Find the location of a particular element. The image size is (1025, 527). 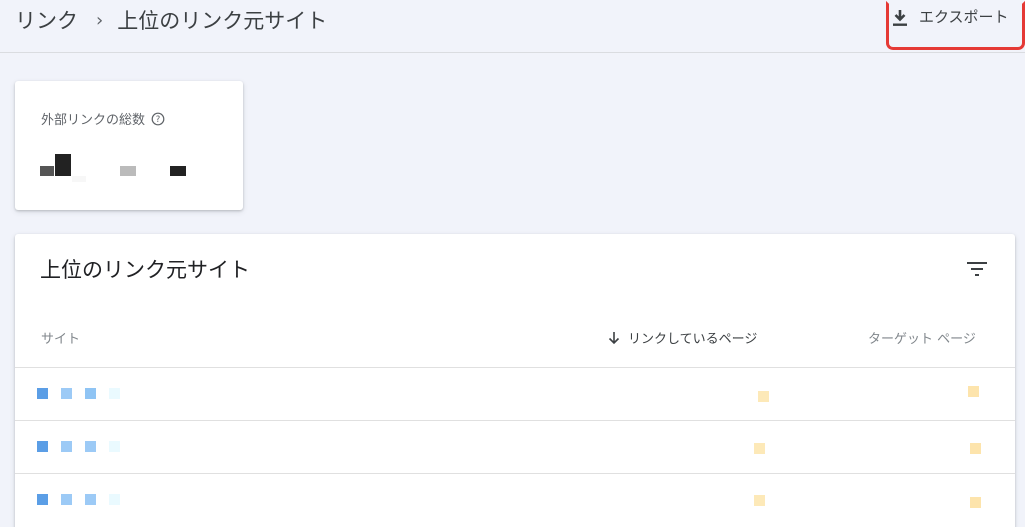

download-icon is located at coordinates (900, 18).